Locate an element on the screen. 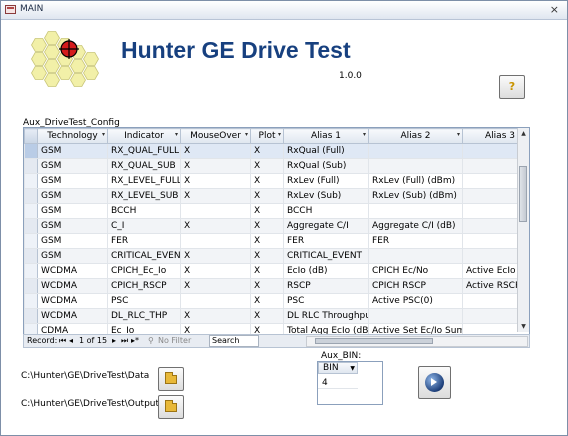 The height and width of the screenshot is (436, 568). table-row: GSM BCCH X BCCH is located at coordinates (276, 211).